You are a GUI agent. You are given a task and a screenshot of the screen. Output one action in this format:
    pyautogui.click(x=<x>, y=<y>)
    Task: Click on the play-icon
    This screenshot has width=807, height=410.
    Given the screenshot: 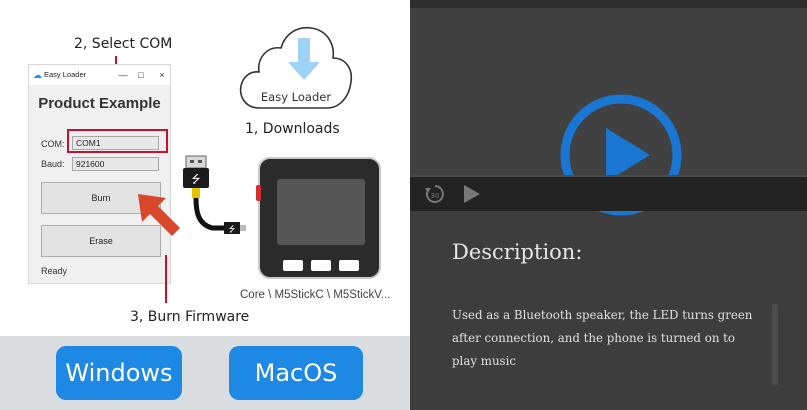 What is the action you would take?
    pyautogui.click(x=472, y=194)
    